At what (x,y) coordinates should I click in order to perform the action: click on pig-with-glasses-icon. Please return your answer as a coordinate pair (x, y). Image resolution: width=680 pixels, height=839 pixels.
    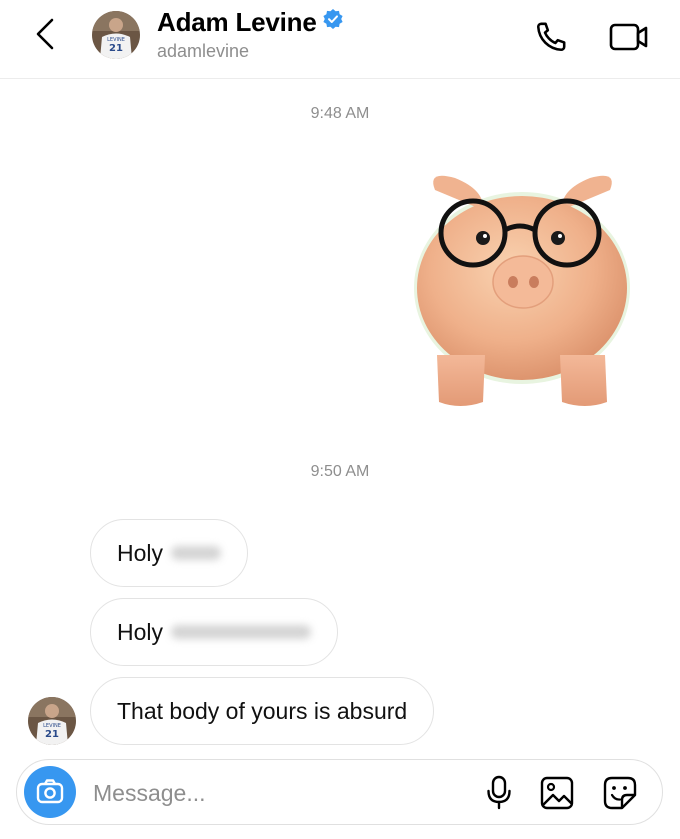
    Looking at the image, I should click on (522, 290).